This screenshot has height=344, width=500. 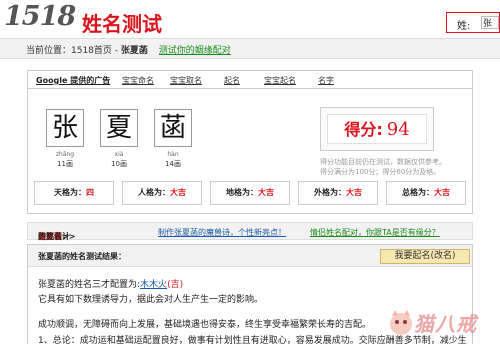 What do you see at coordinates (250, 48) in the screenshot?
I see `breadcrumb: 当前位置：1518首页 - 张夏菡 测试你的姻缘配对` at bounding box center [250, 48].